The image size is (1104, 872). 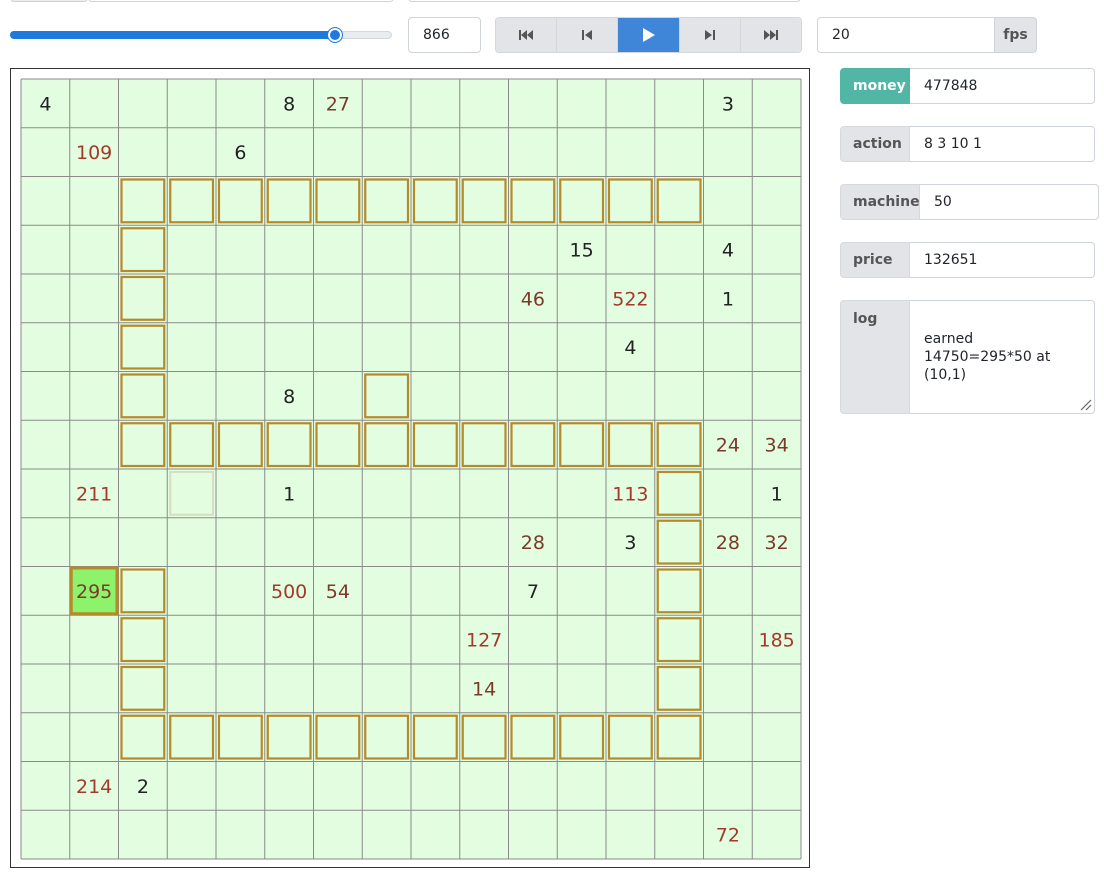 What do you see at coordinates (777, 446) in the screenshot?
I see `vegetable-value: 34` at bounding box center [777, 446].